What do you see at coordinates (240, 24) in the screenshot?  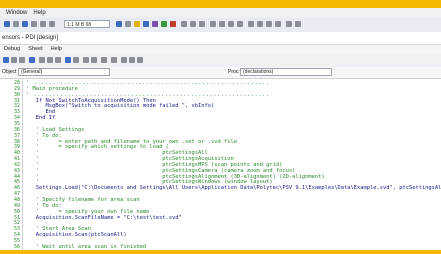 I see `outdent-icon` at bounding box center [240, 24].